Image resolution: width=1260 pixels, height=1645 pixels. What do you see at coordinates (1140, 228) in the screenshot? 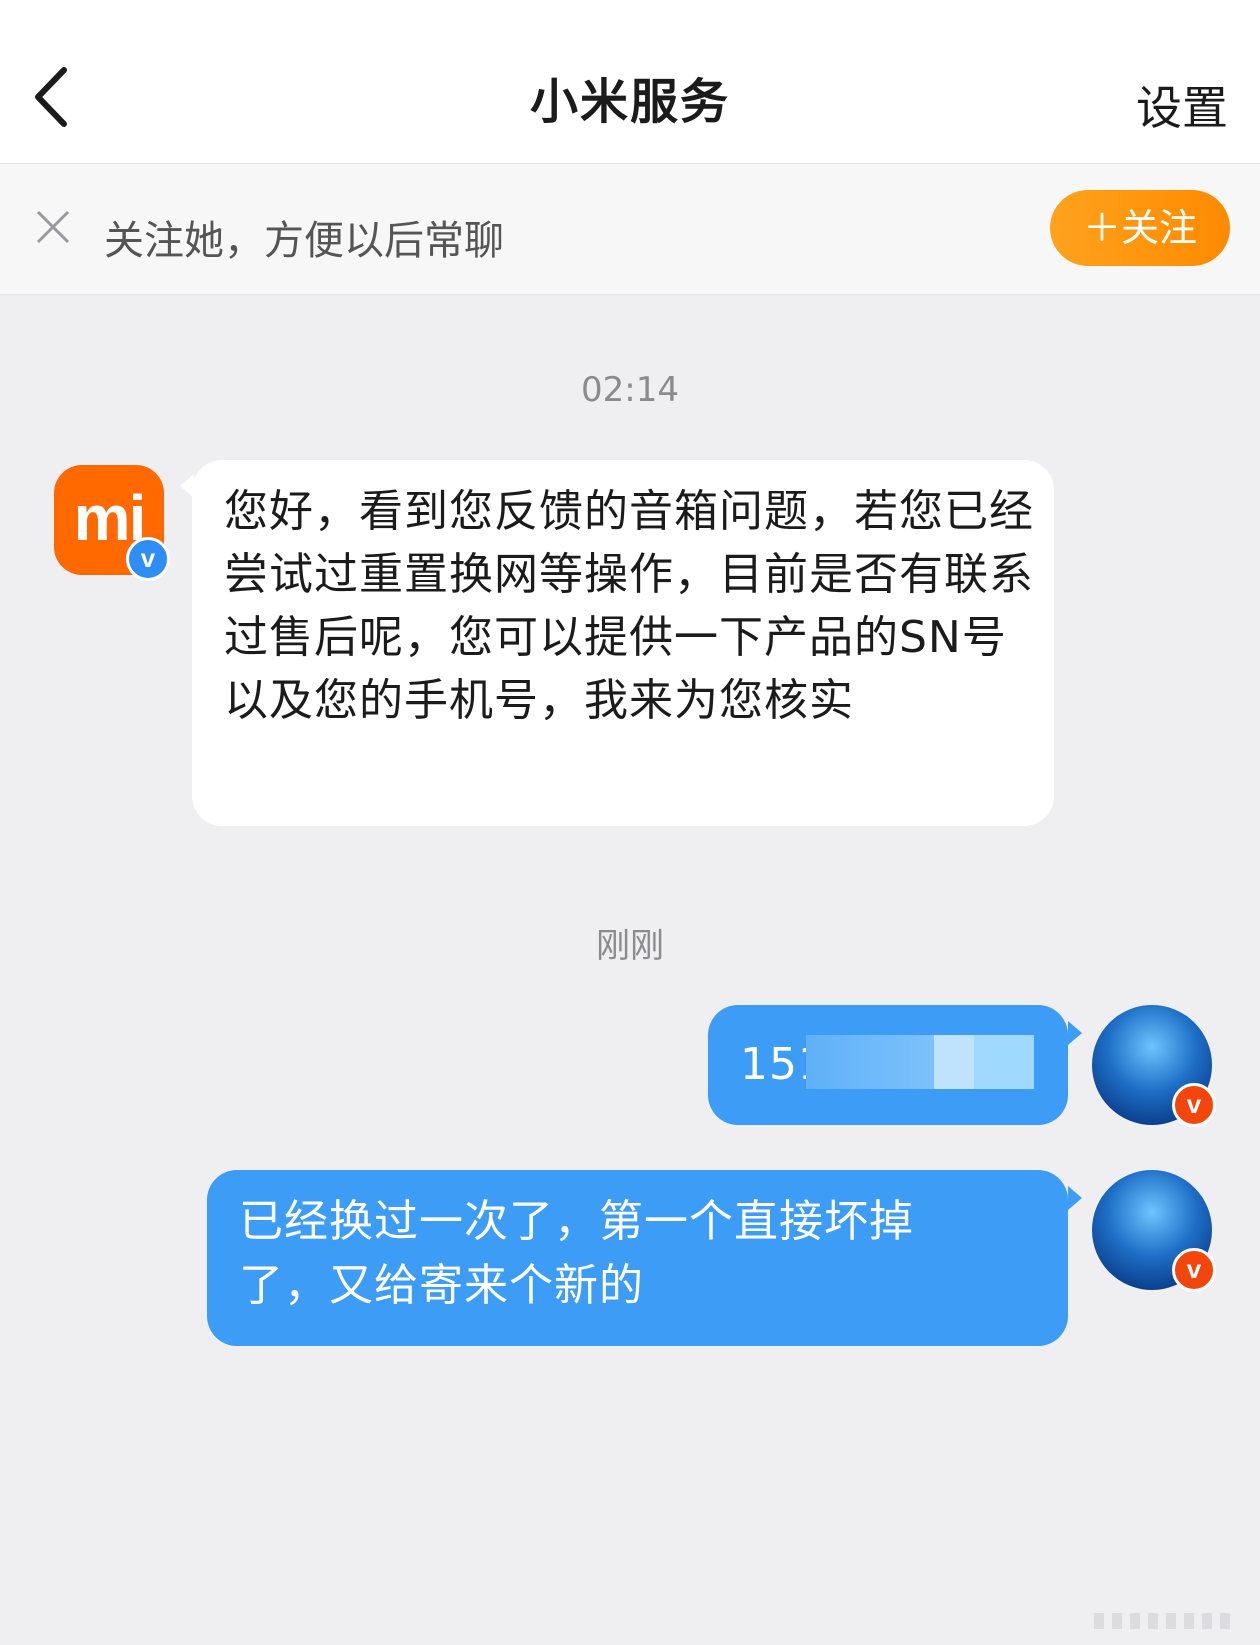
I see `follow-button: ＋关注` at bounding box center [1140, 228].